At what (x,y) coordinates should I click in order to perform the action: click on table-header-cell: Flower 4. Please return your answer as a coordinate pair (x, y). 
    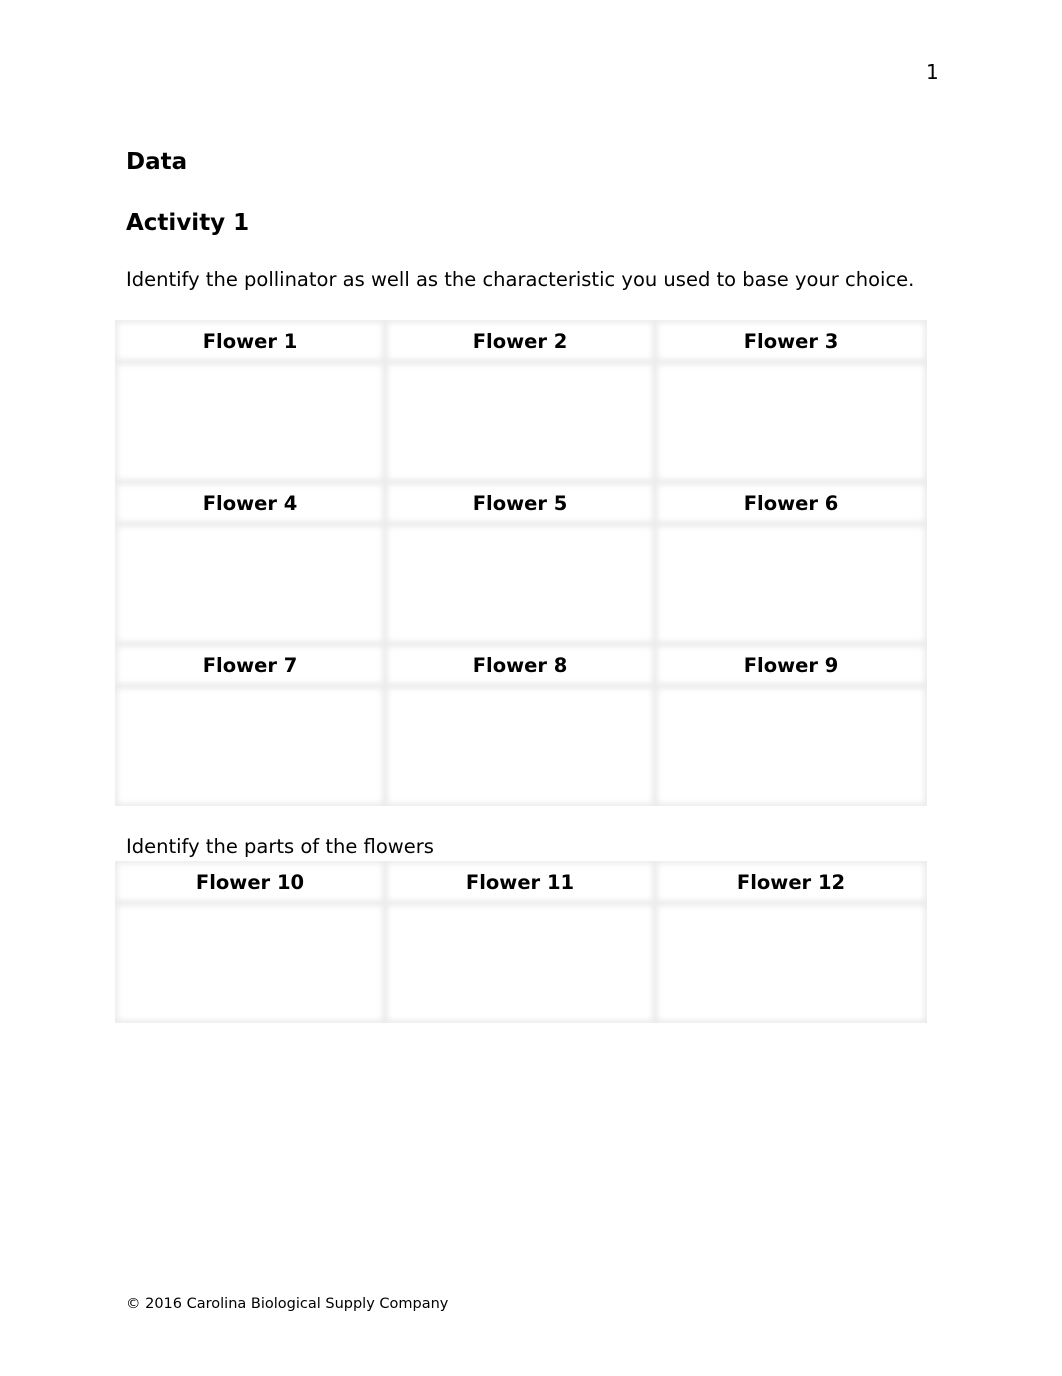
    Looking at the image, I should click on (250, 503).